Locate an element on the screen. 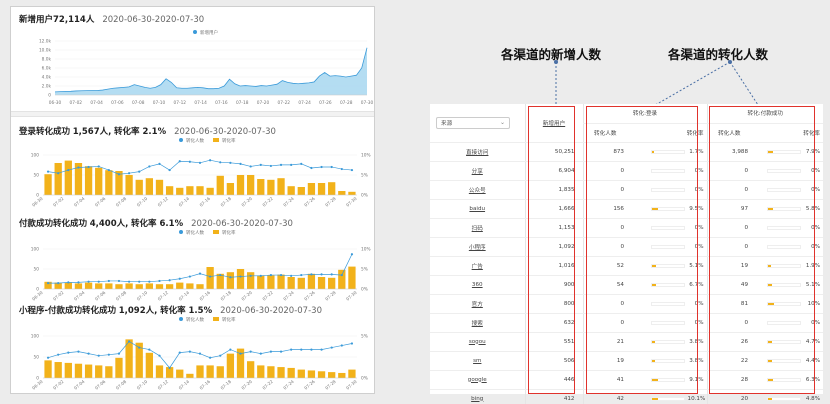 This screenshot has width=830, height=404. cell-count: 28 is located at coordinates (729, 380).